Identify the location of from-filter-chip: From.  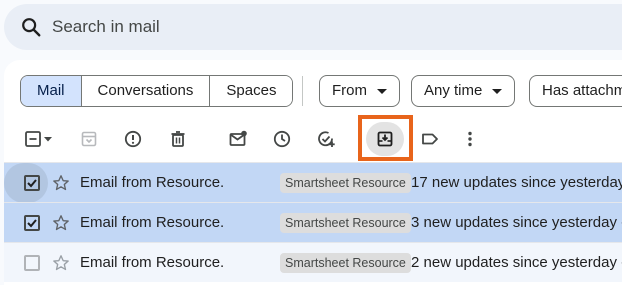
(359, 91).